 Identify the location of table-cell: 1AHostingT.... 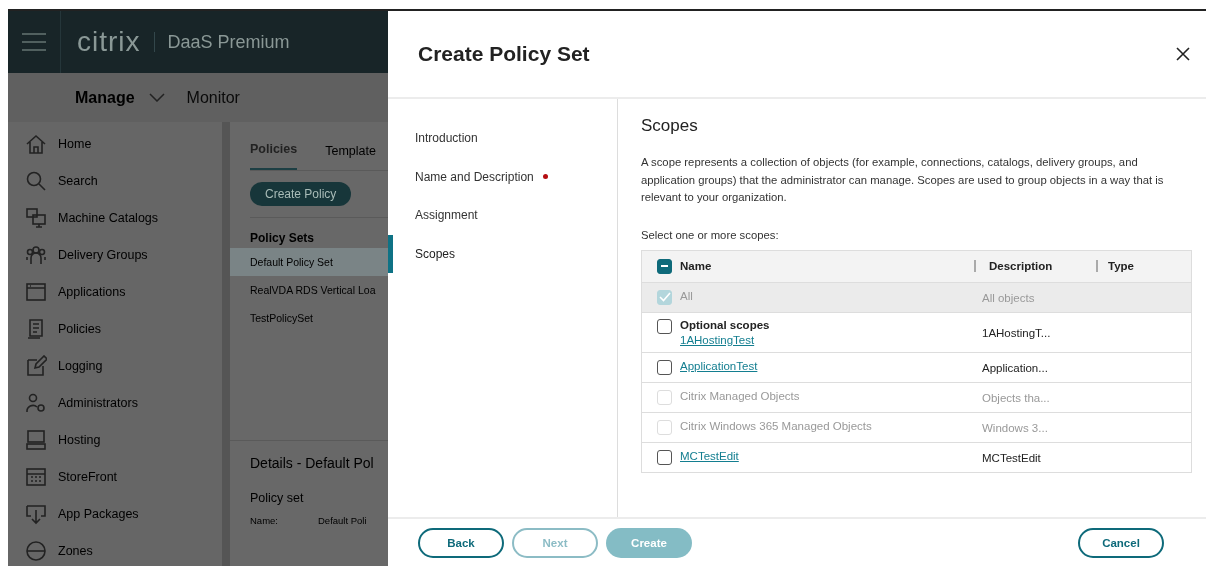
(1016, 333).